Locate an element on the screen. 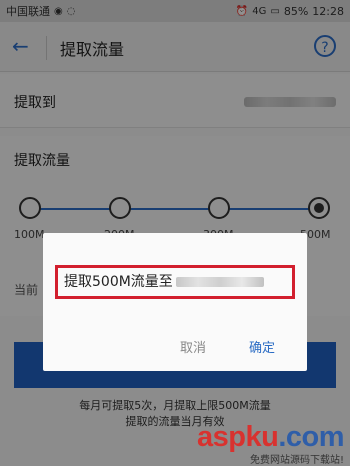  watermark-logo: aspku.com is located at coordinates (270, 437).